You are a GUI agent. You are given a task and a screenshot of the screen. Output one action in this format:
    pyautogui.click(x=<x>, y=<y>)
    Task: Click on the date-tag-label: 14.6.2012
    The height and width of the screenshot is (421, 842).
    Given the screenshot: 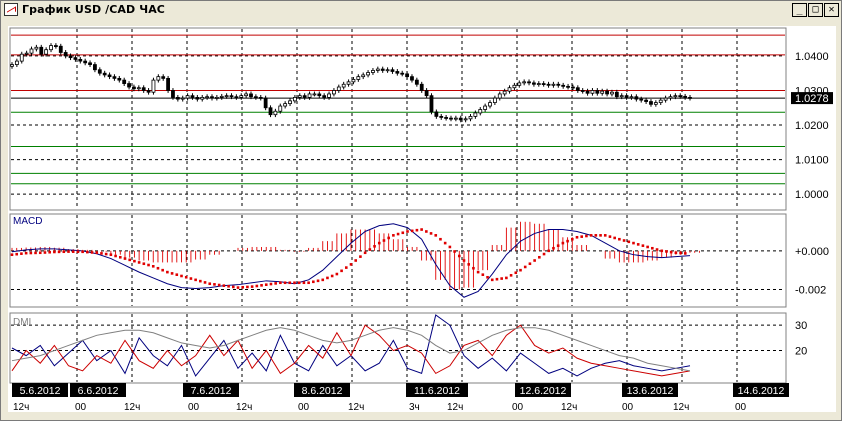 What is the action you would take?
    pyautogui.click(x=761, y=391)
    